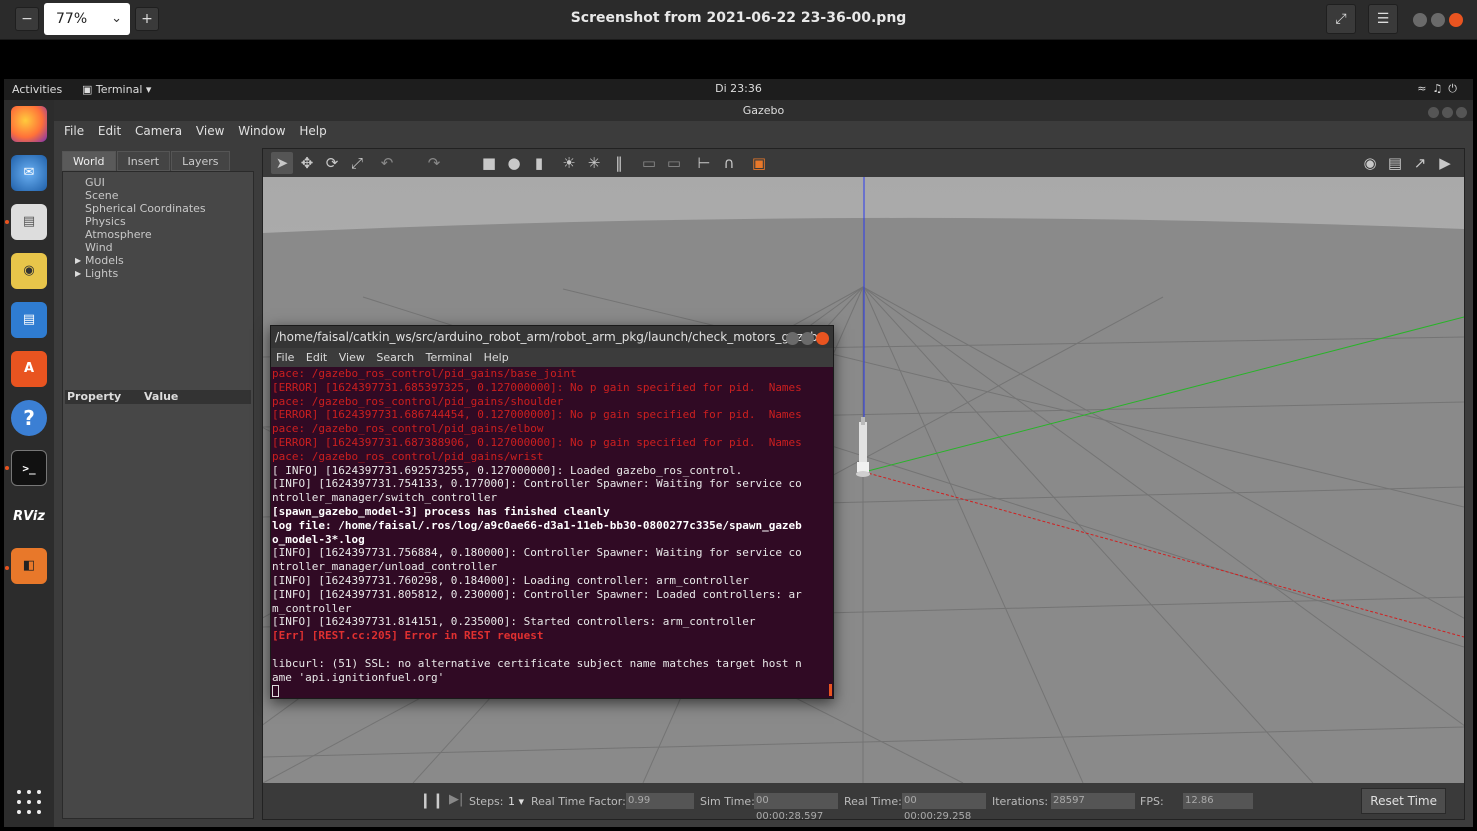 The image size is (1477, 831). I want to click on video-record-icon: ▶, so click(1445, 163).